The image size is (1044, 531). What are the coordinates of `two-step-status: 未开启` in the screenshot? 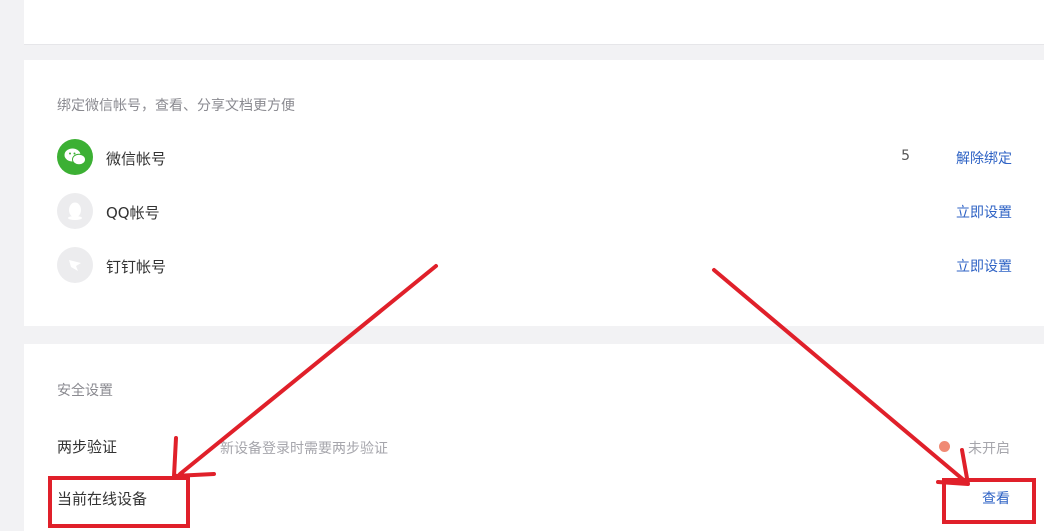 It's located at (989, 449).